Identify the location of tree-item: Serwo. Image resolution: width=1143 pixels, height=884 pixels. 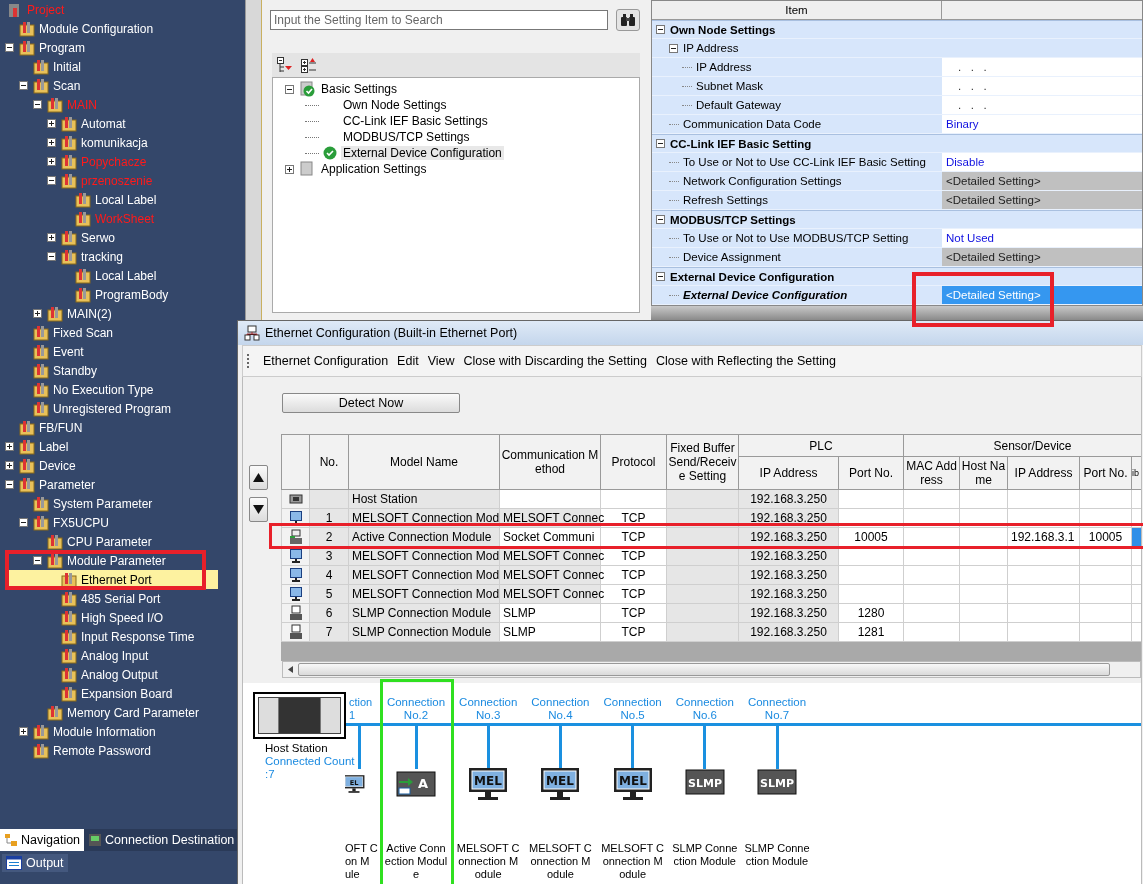
(60, 237).